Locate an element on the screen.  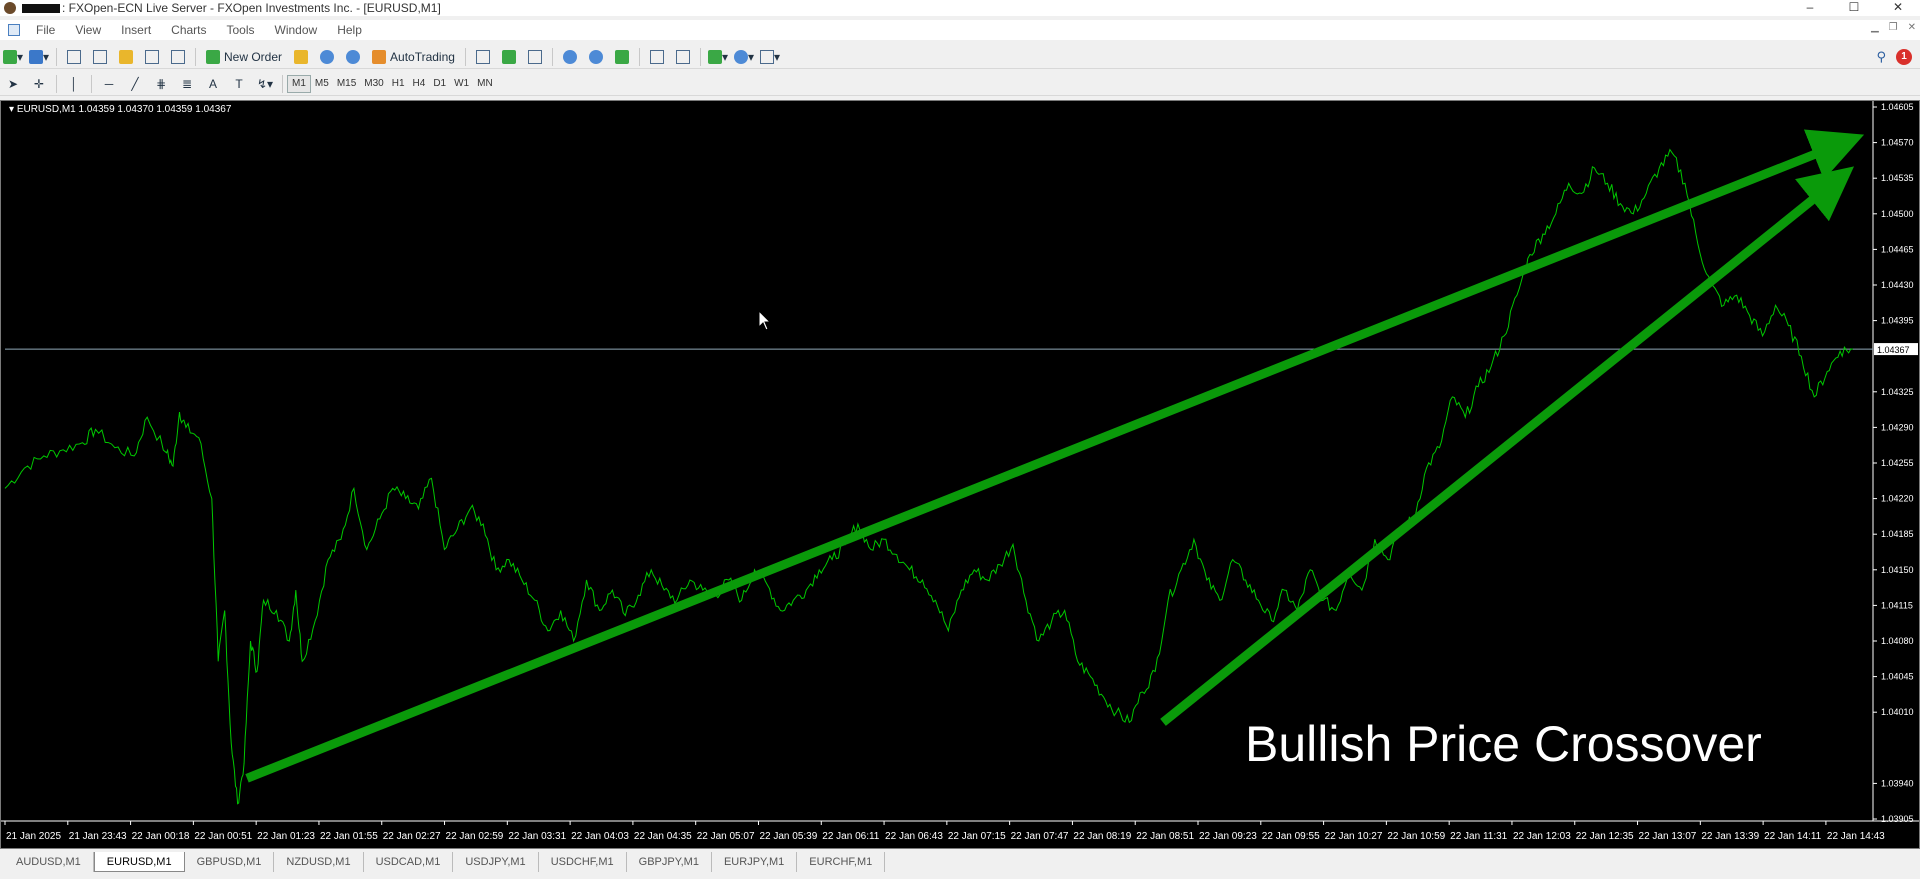
menu-help: Help is located at coordinates (349, 30).